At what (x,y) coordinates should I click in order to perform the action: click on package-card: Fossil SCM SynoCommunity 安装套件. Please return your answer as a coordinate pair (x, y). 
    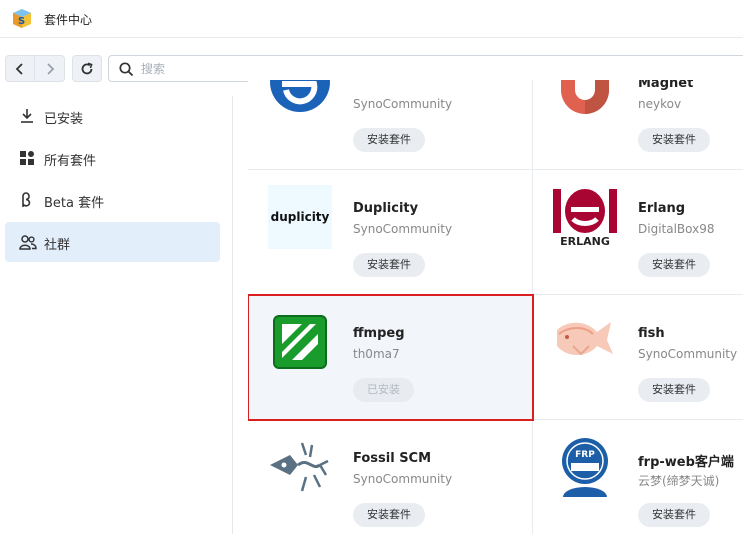
    Looking at the image, I should click on (390, 477).